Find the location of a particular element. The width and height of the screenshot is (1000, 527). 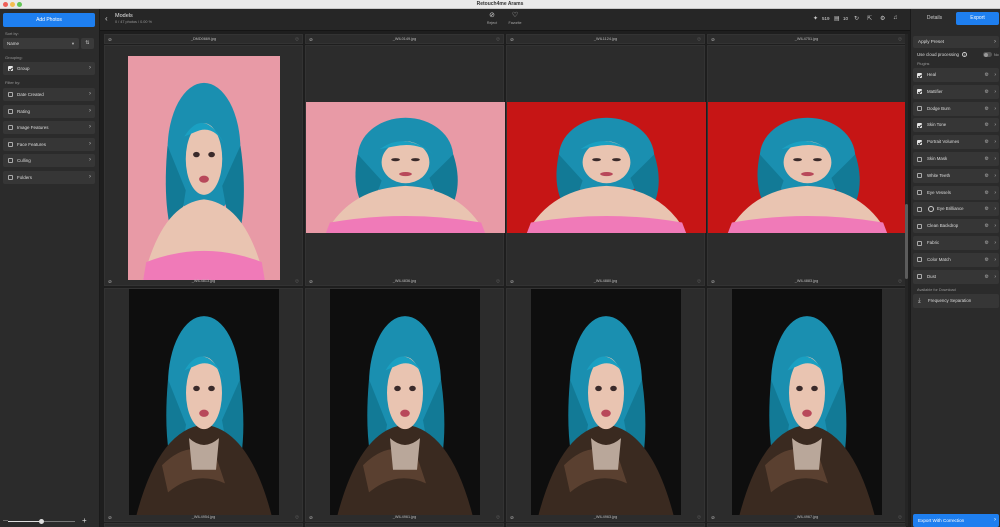

filter-row: Culling › is located at coordinates (49, 161).